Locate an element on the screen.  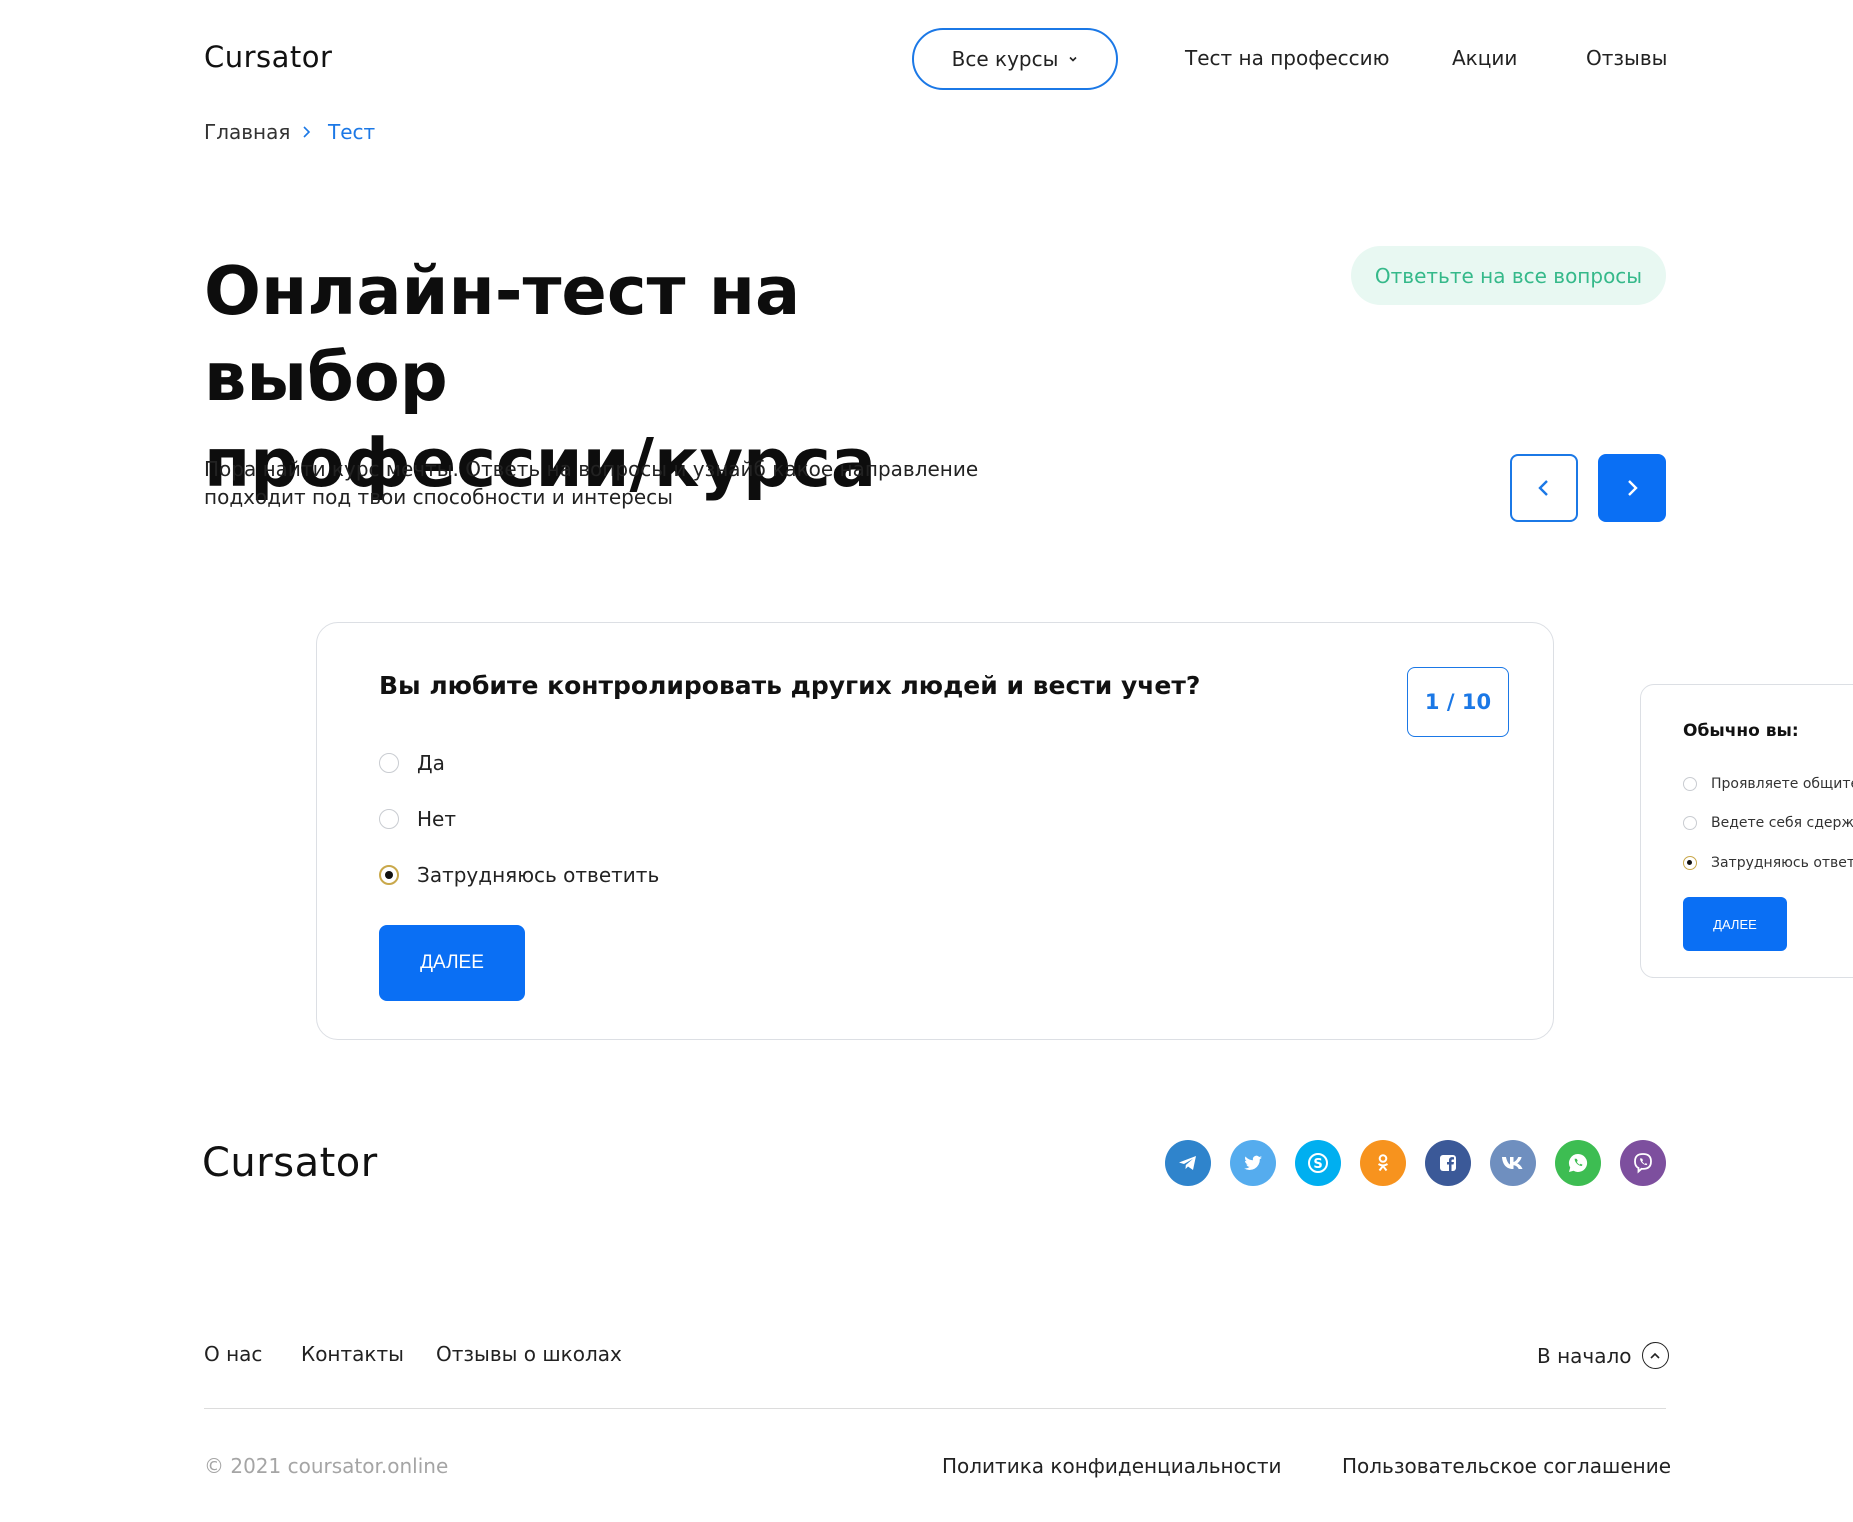
back-to-top-label: В начало is located at coordinates (1584, 1355).